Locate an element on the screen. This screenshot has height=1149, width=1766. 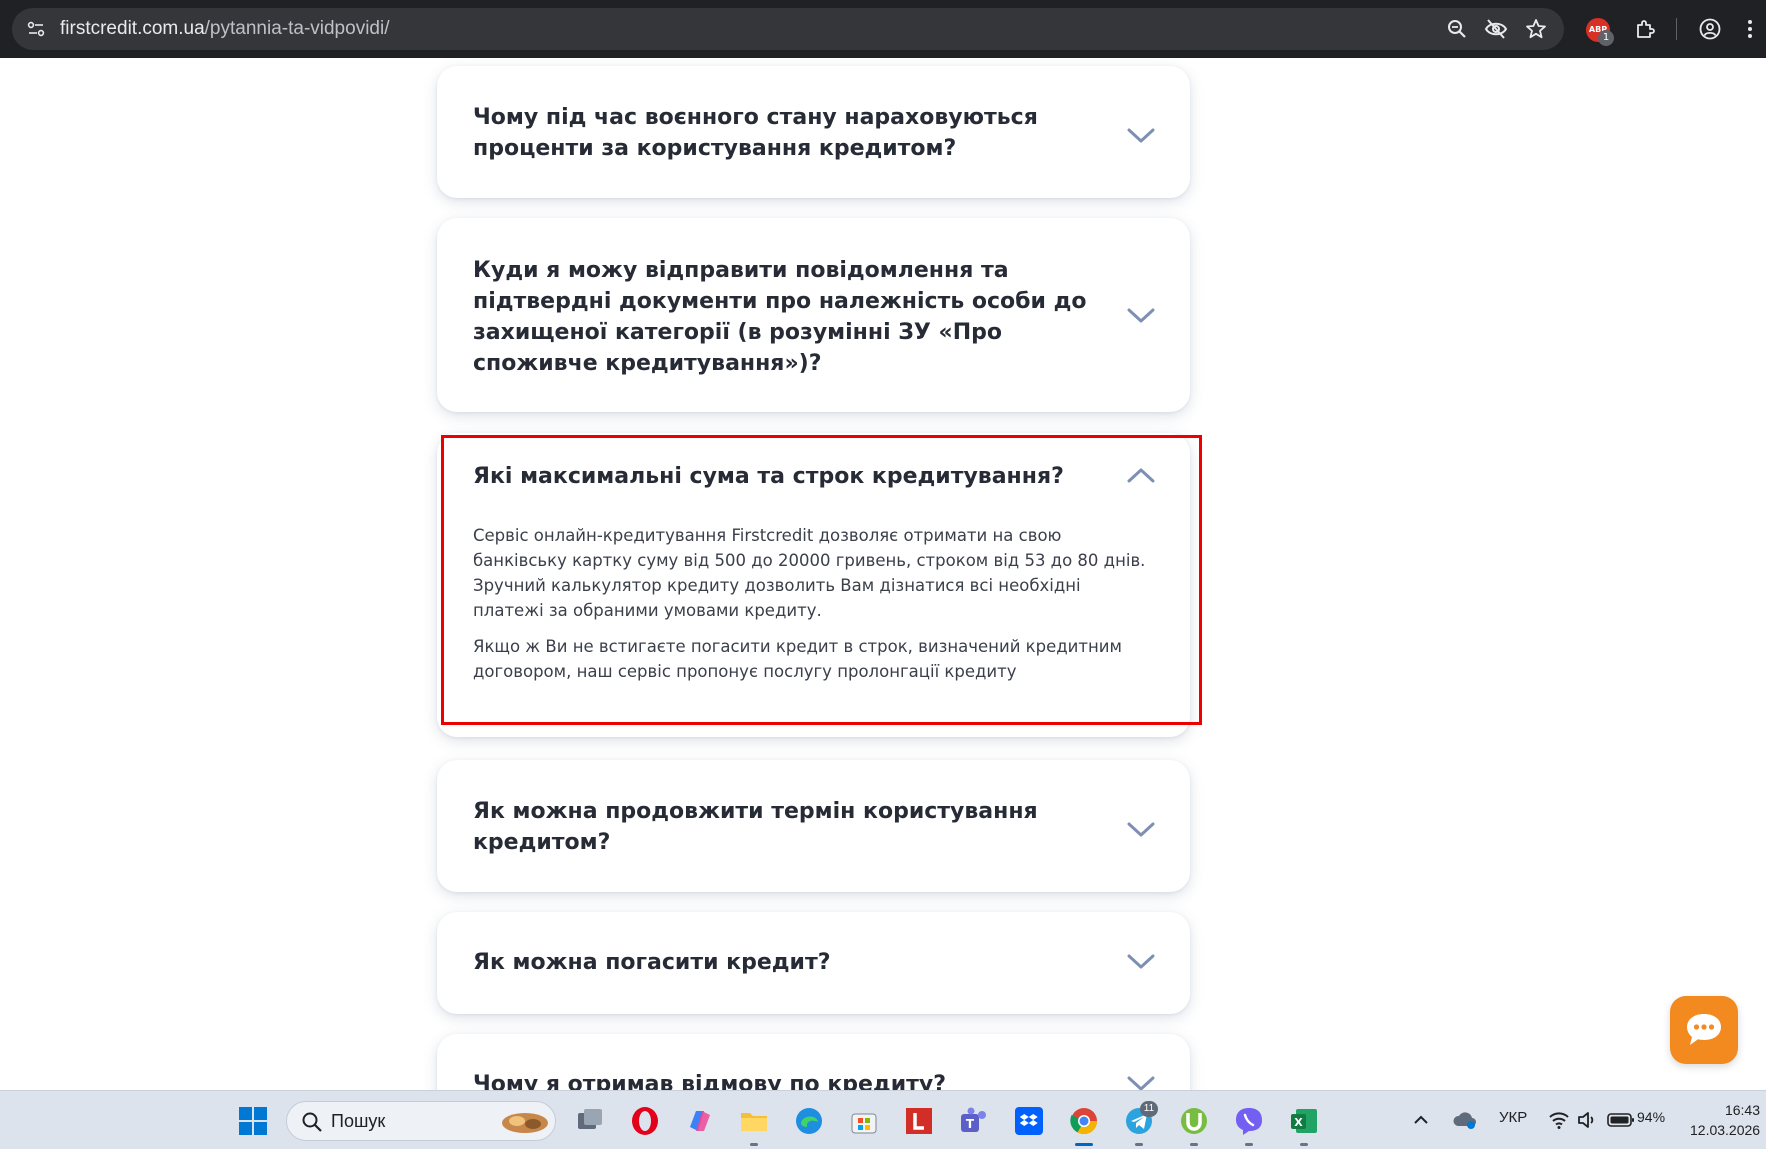
faq-item: Як можна погасити кредит? is located at coordinates (813, 963).